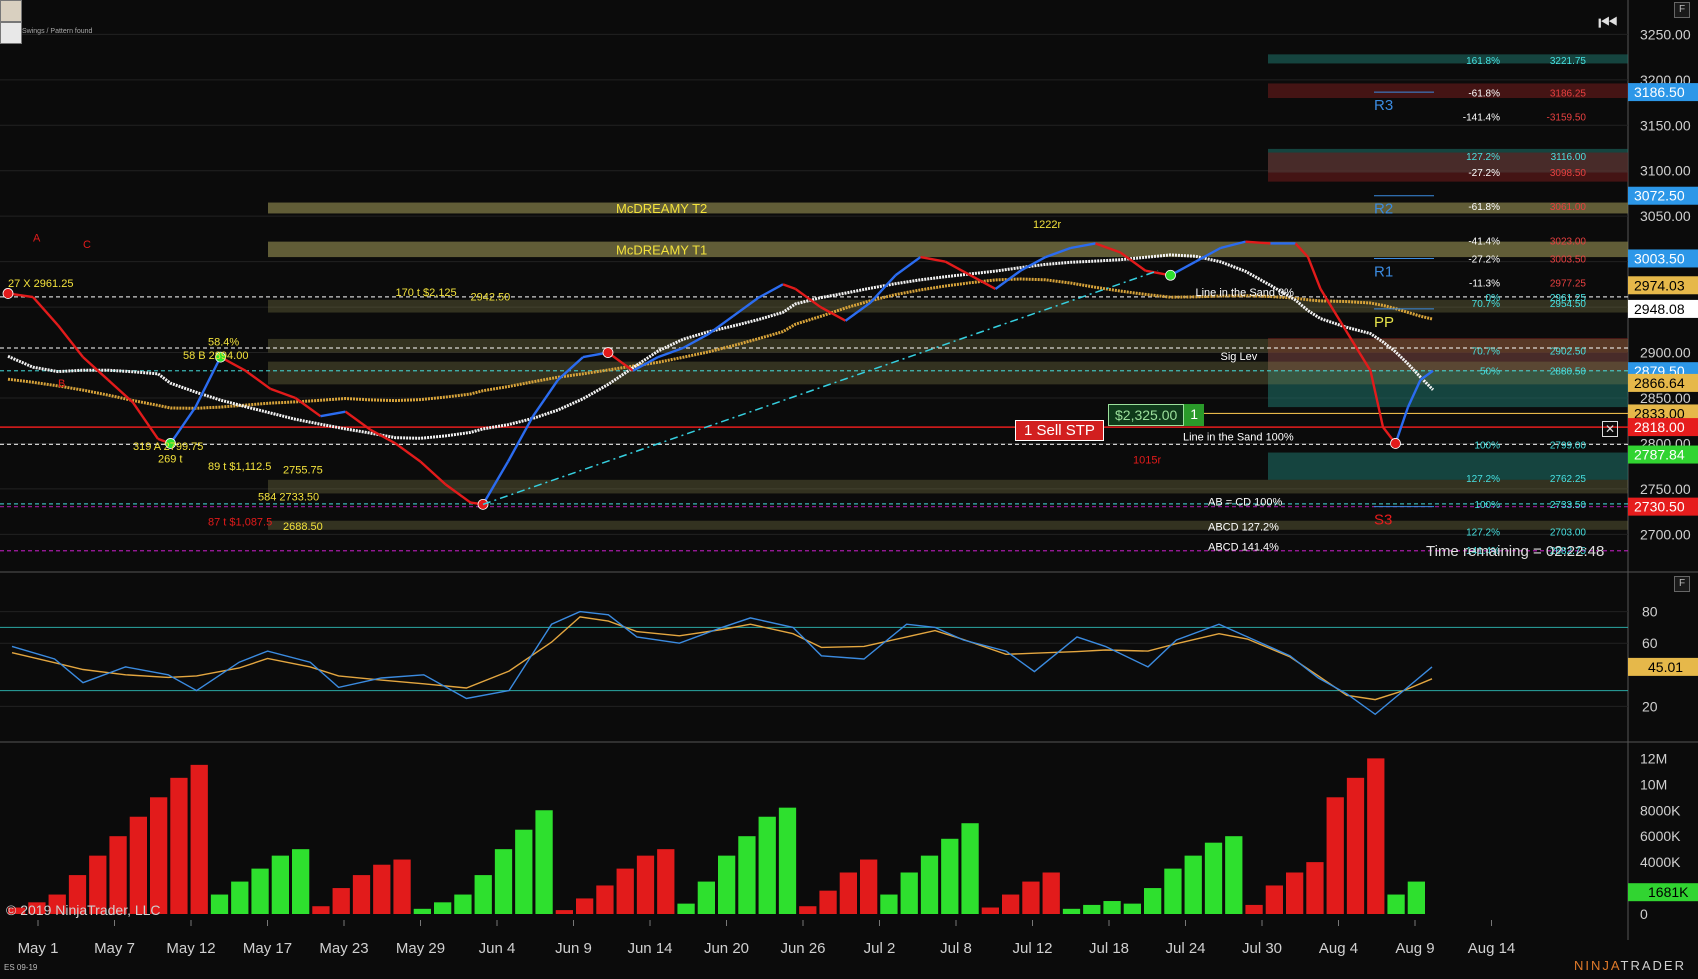  Describe the element at coordinates (1483, 157) in the screenshot. I see `fib-pct-label: 127.2%` at that location.